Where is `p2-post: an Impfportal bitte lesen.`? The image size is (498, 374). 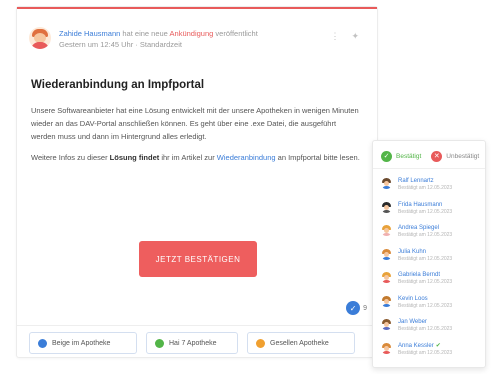
p2-post: an Impfportal bitte lesen. is located at coordinates (318, 157).